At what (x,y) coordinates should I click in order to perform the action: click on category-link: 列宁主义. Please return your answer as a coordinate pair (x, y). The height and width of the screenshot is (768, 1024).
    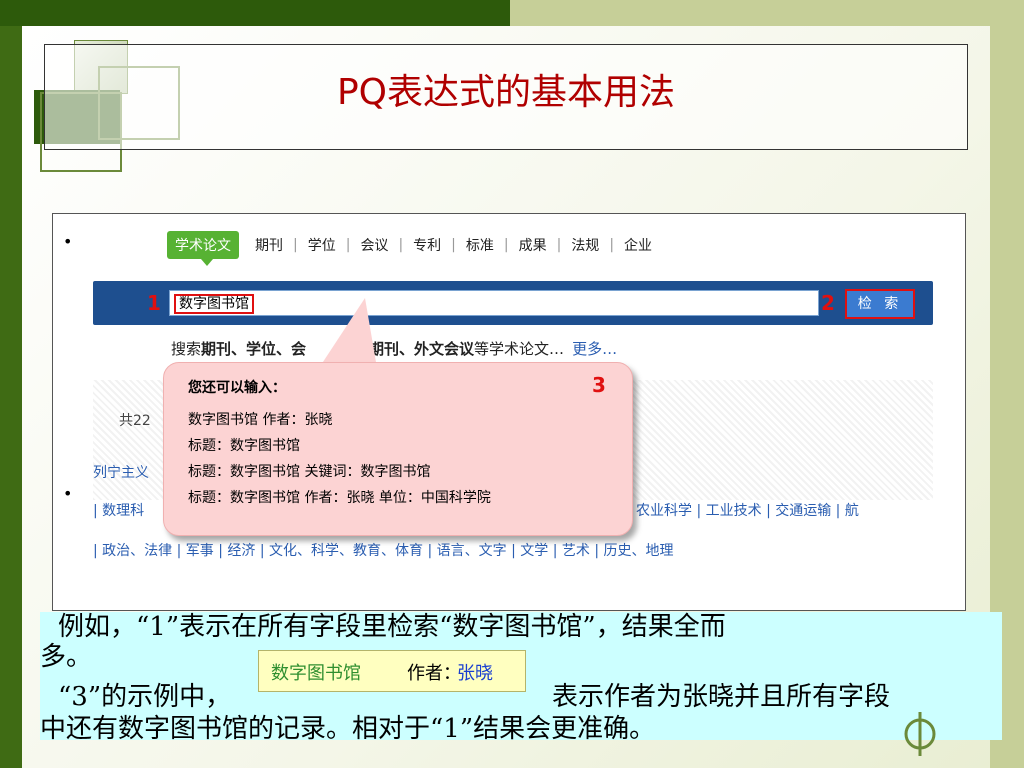
    Looking at the image, I should click on (121, 472).